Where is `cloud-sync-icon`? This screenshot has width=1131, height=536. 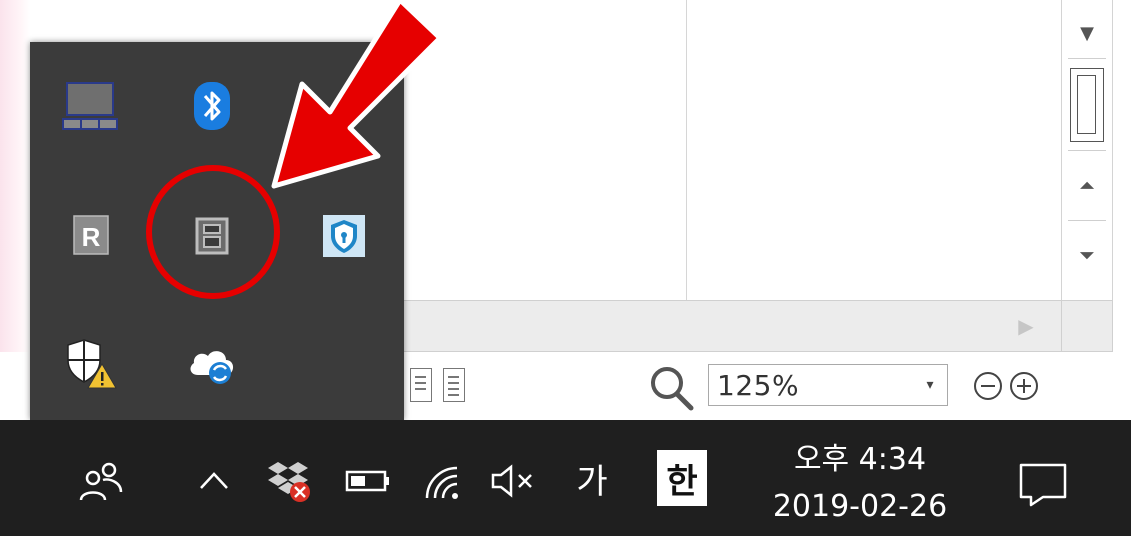
cloud-sync-icon is located at coordinates (212, 364).